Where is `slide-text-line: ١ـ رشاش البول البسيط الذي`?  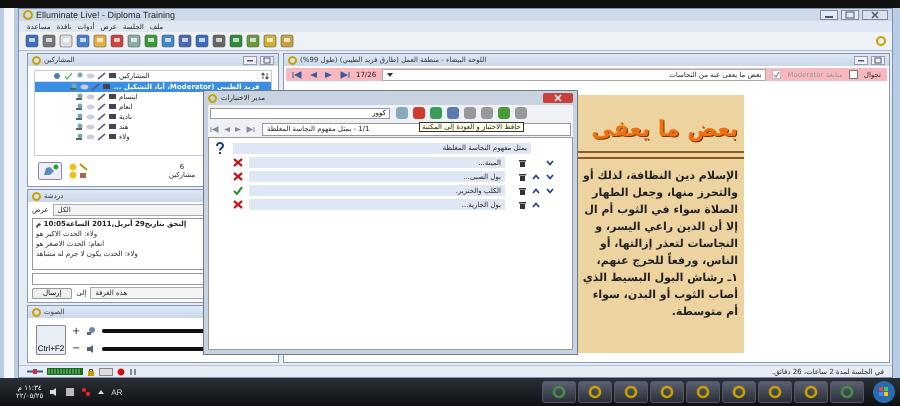
slide-text-line: ١ـ رشاش البول البسيط الذي is located at coordinates (660, 278).